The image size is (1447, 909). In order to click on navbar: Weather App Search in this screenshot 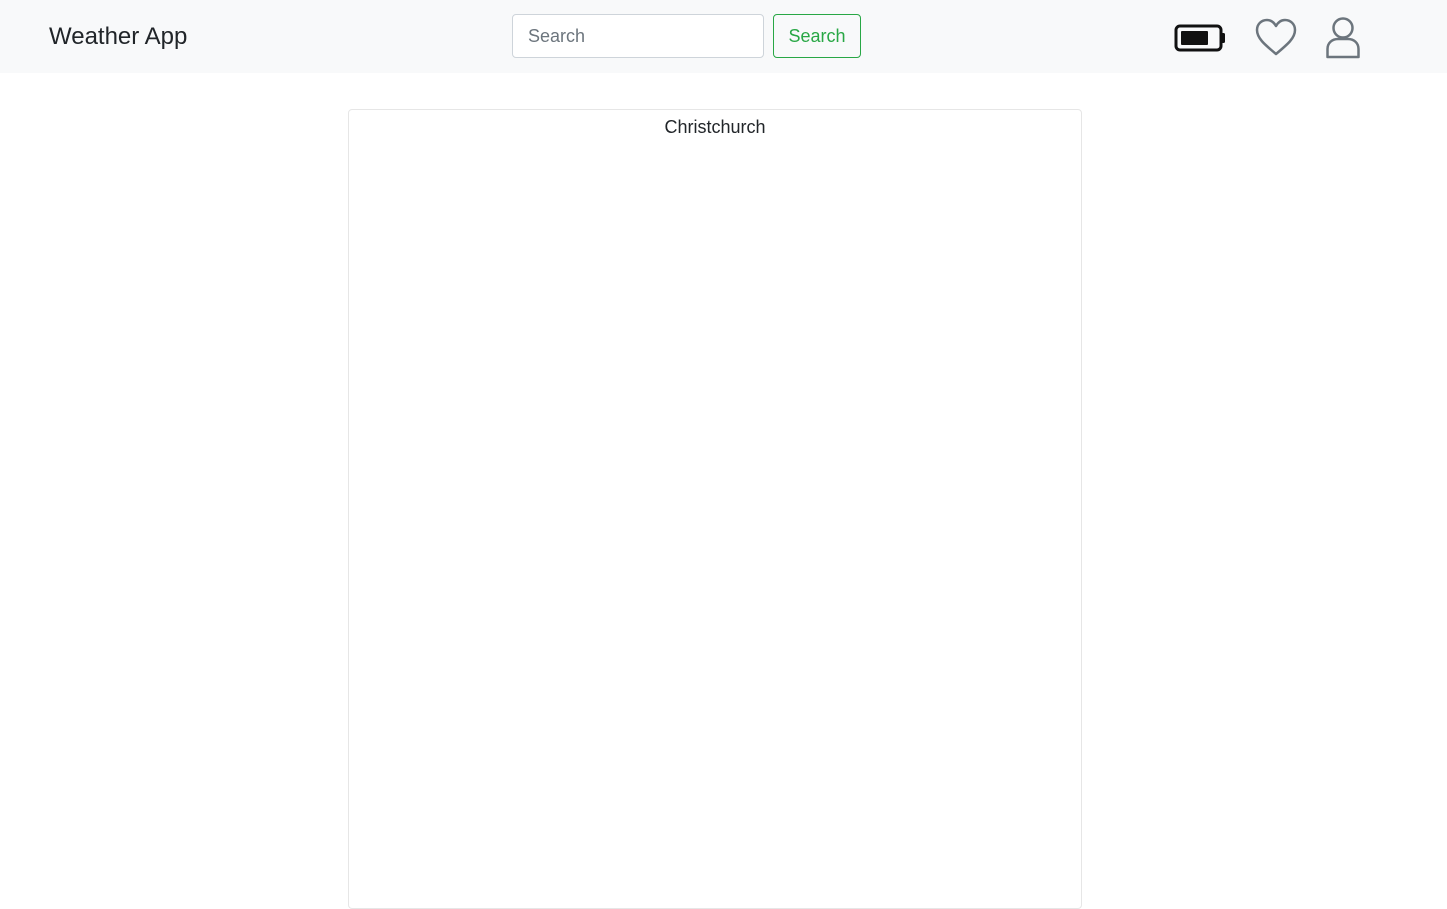, I will do `click(723, 36)`.